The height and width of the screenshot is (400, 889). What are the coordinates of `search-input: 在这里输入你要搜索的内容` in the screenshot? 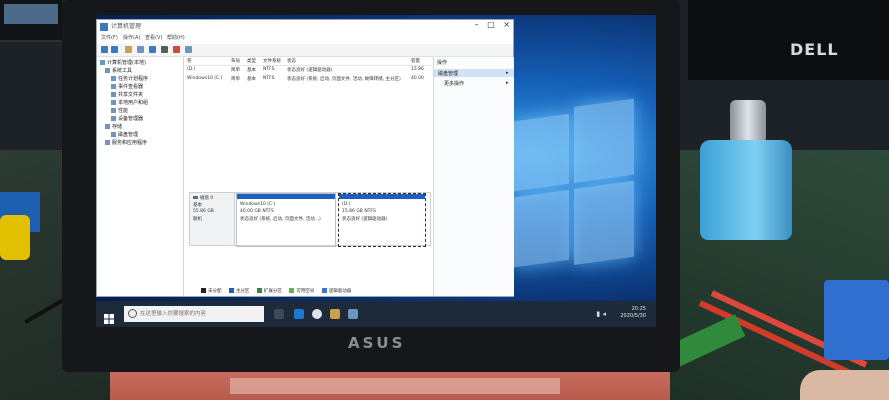 It's located at (194, 314).